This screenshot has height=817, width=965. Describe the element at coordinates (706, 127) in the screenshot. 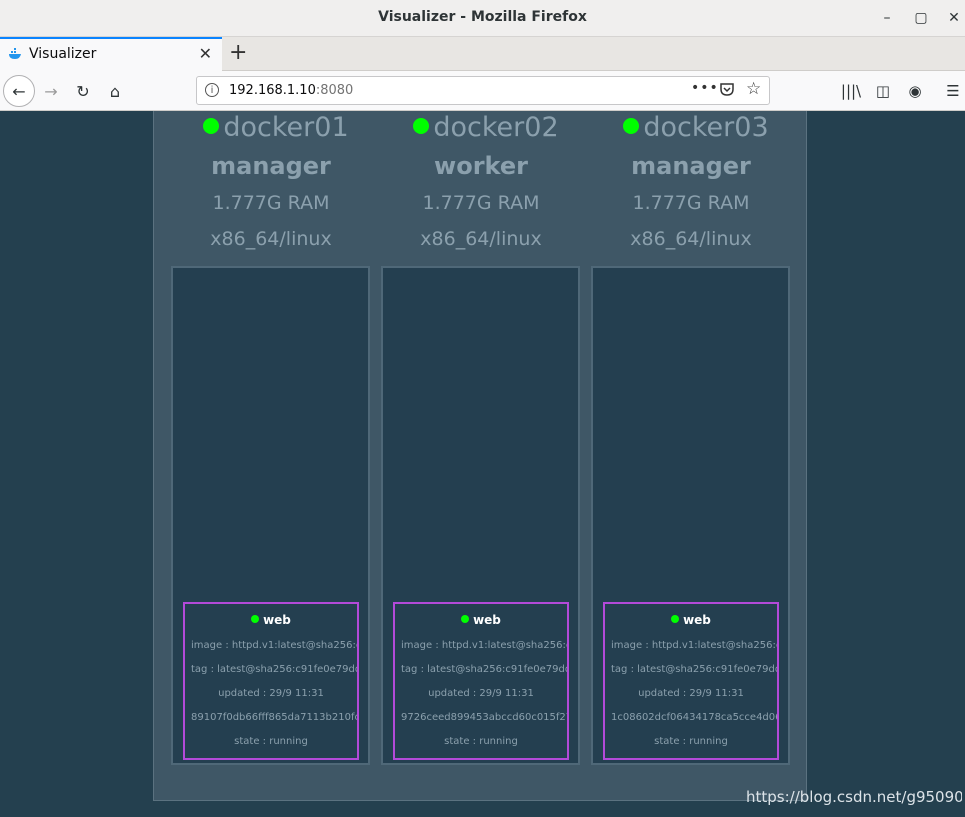

I see `node-name-label: docker03` at that location.